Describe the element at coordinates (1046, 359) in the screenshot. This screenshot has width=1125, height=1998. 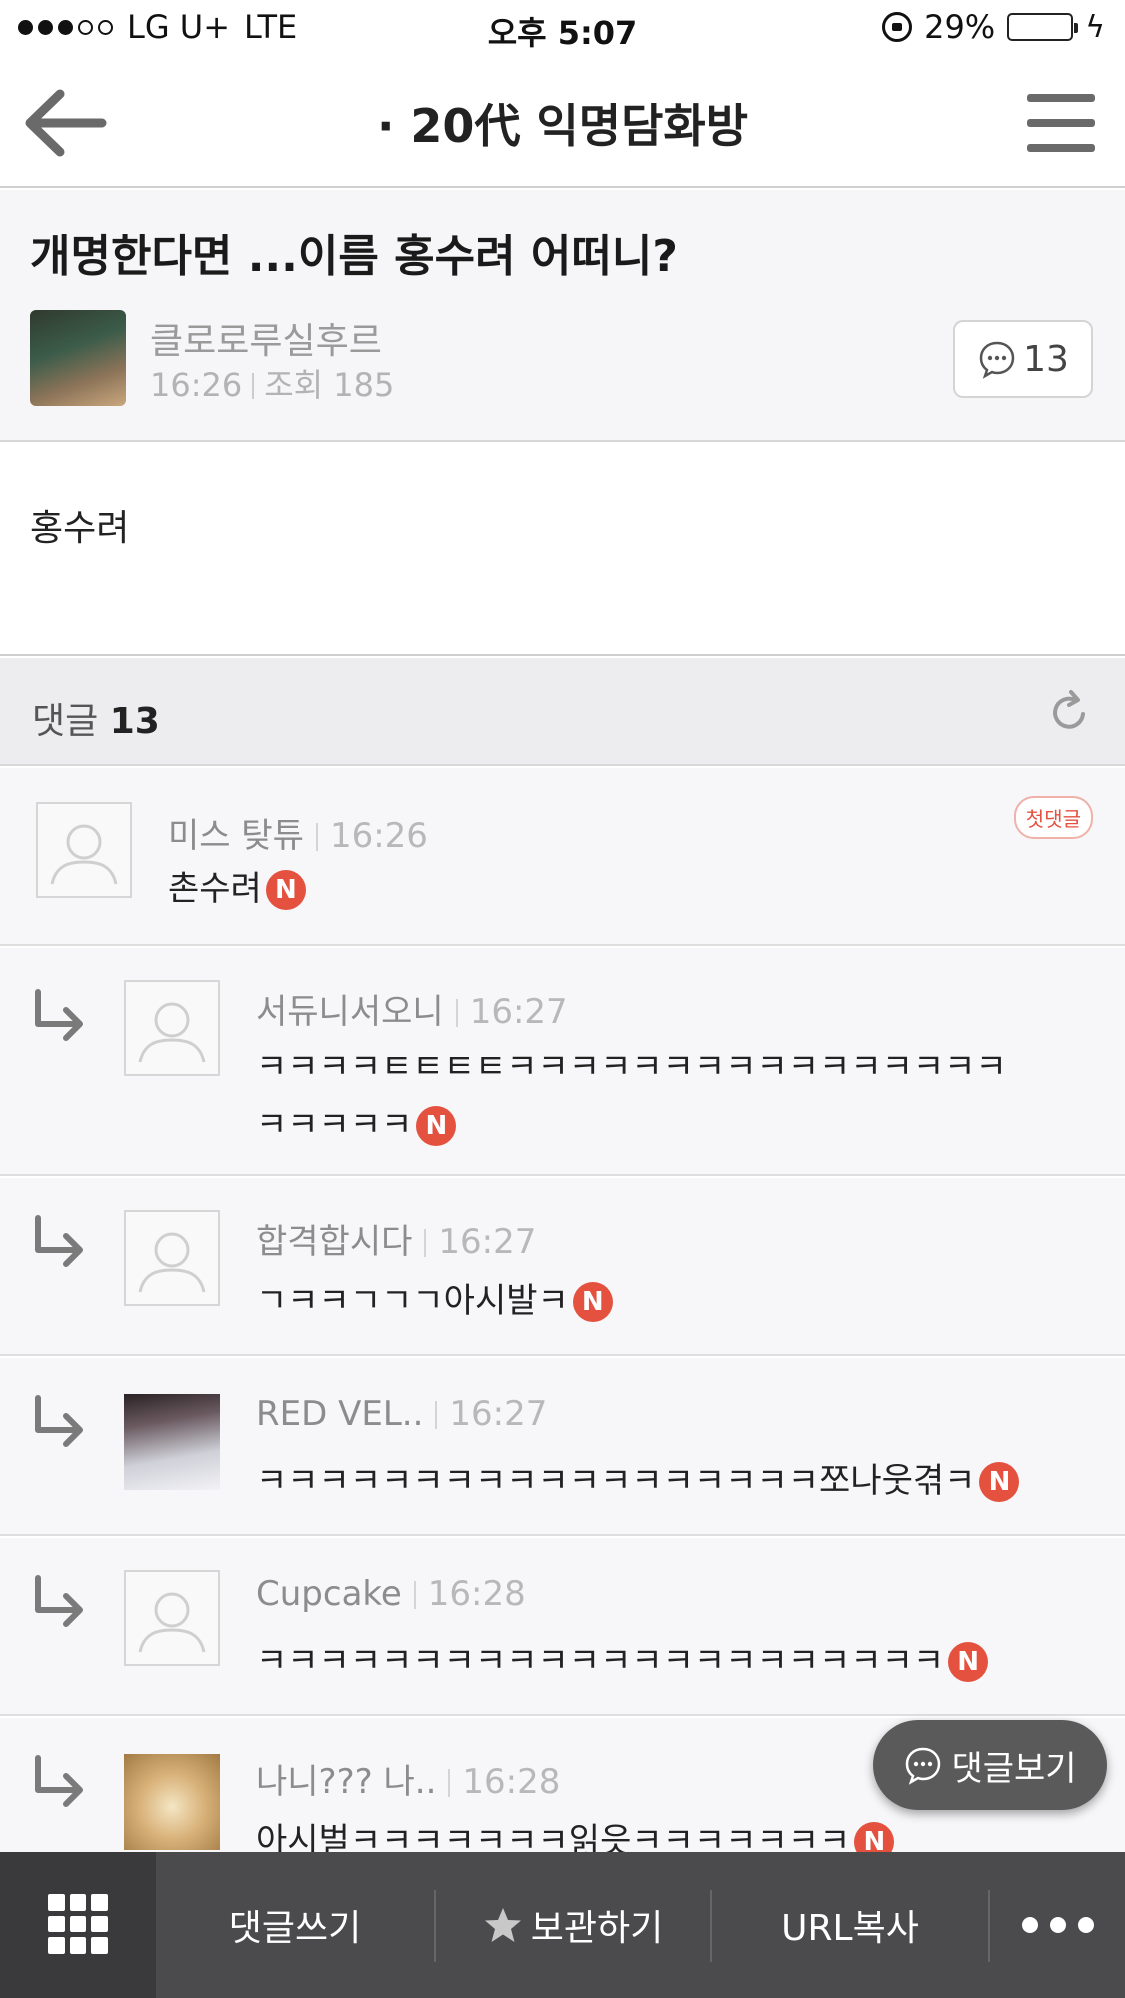
I see `comment-count: 13` at that location.